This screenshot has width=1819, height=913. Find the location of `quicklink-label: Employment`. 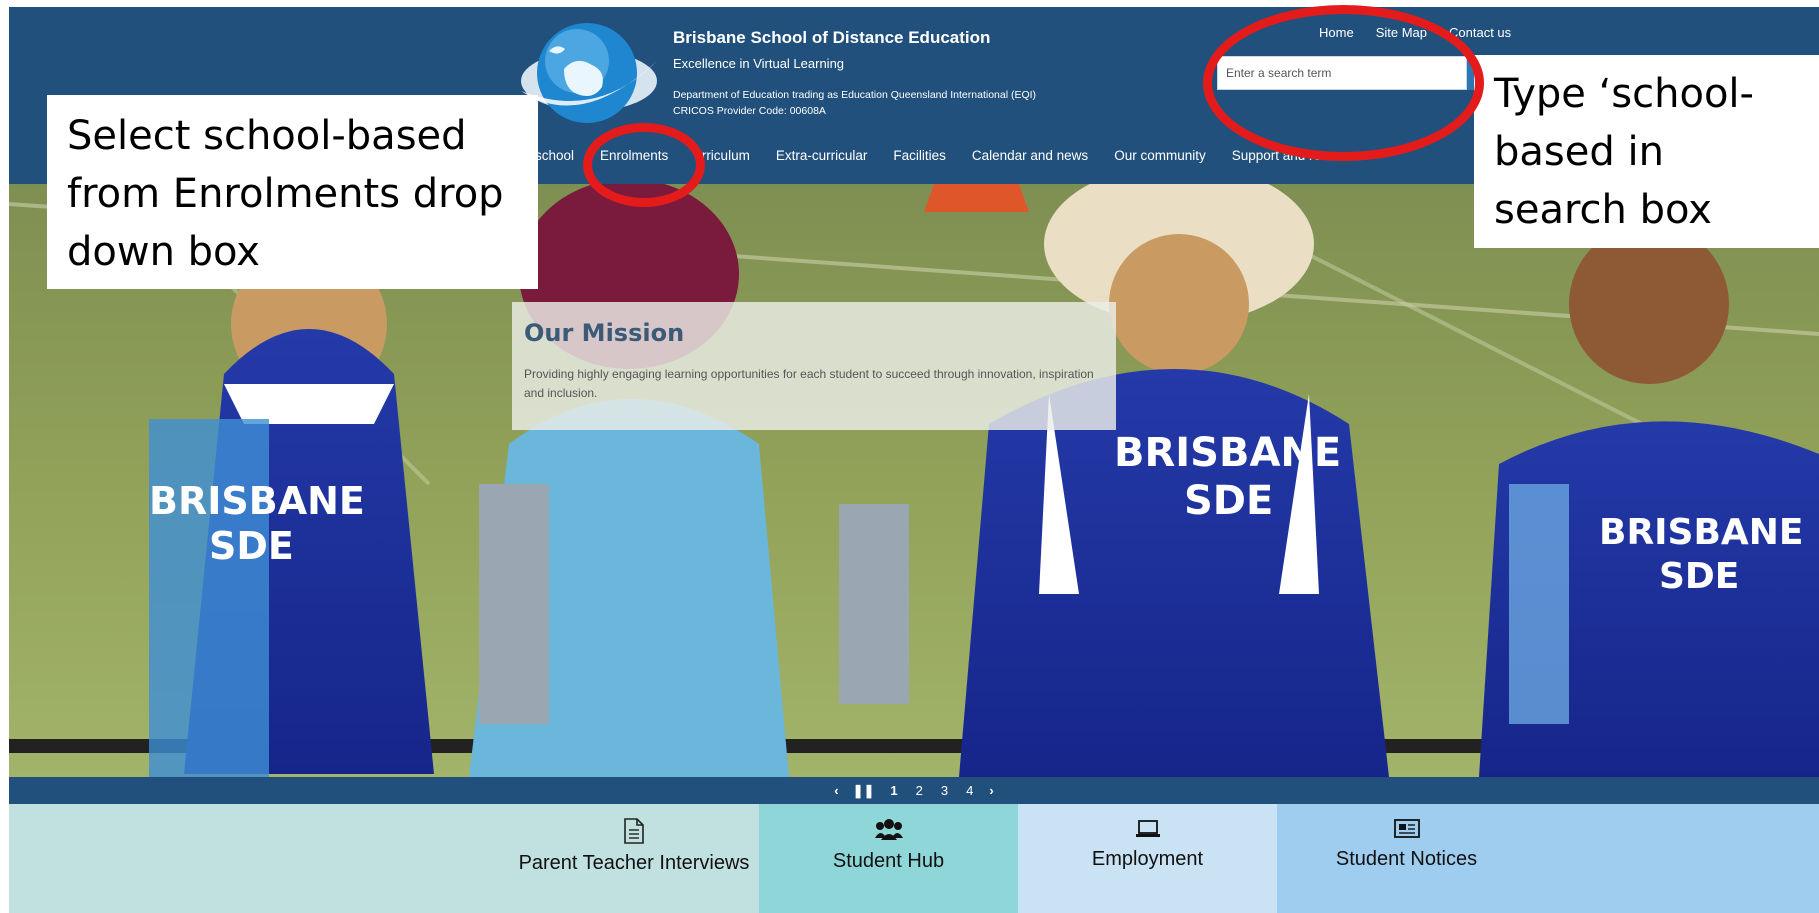

quicklink-label: Employment is located at coordinates (1147, 859).